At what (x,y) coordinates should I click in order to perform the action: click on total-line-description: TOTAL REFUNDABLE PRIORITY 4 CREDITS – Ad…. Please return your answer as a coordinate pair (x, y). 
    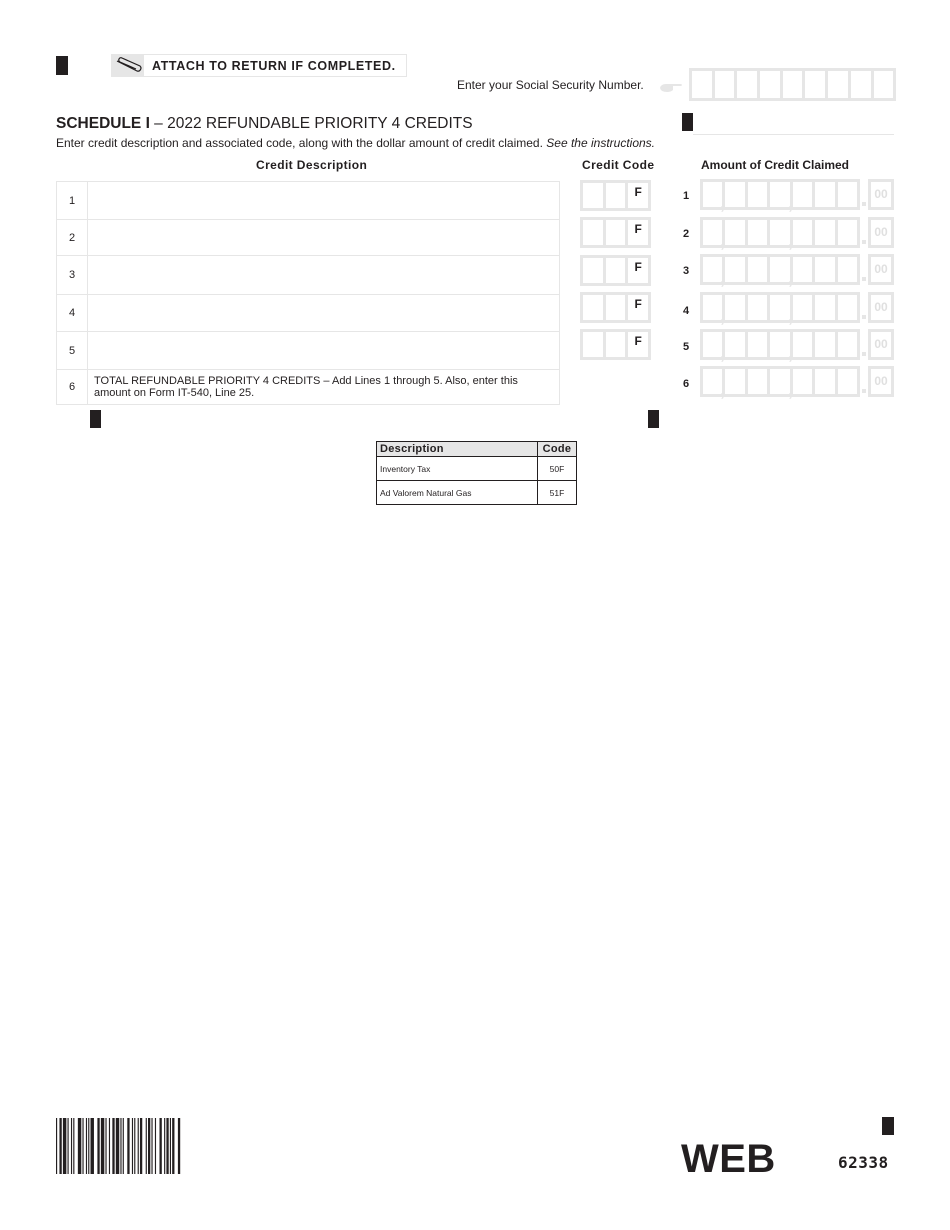
    Looking at the image, I should click on (323, 387).